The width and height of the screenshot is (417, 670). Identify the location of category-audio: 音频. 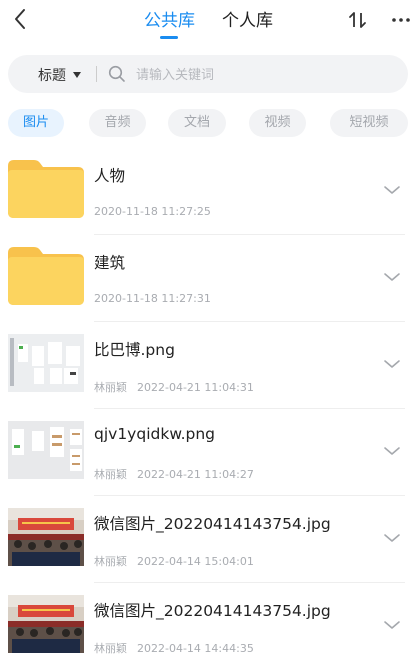
(117, 123).